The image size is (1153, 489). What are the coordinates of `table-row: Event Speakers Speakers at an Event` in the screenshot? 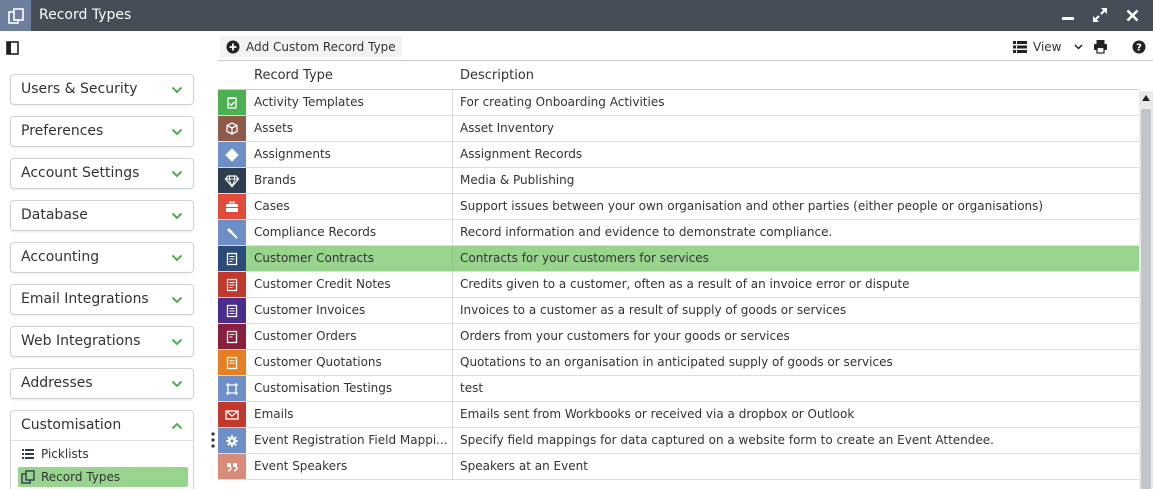 It's located at (678, 467).